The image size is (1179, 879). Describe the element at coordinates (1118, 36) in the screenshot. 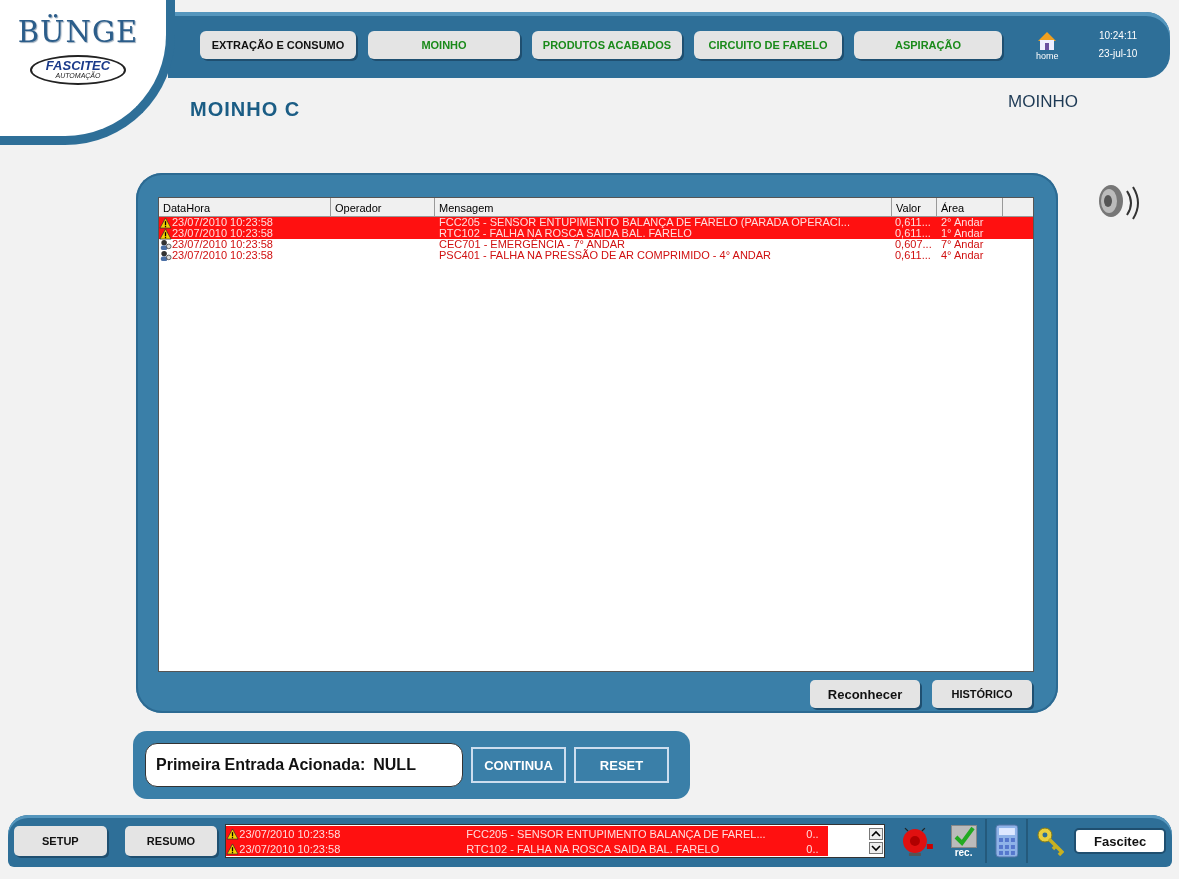

I see `clock-time: 10:24:11` at that location.